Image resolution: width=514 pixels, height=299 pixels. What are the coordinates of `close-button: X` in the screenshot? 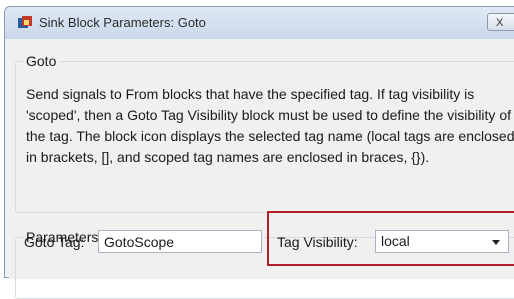 It's located at (500, 22).